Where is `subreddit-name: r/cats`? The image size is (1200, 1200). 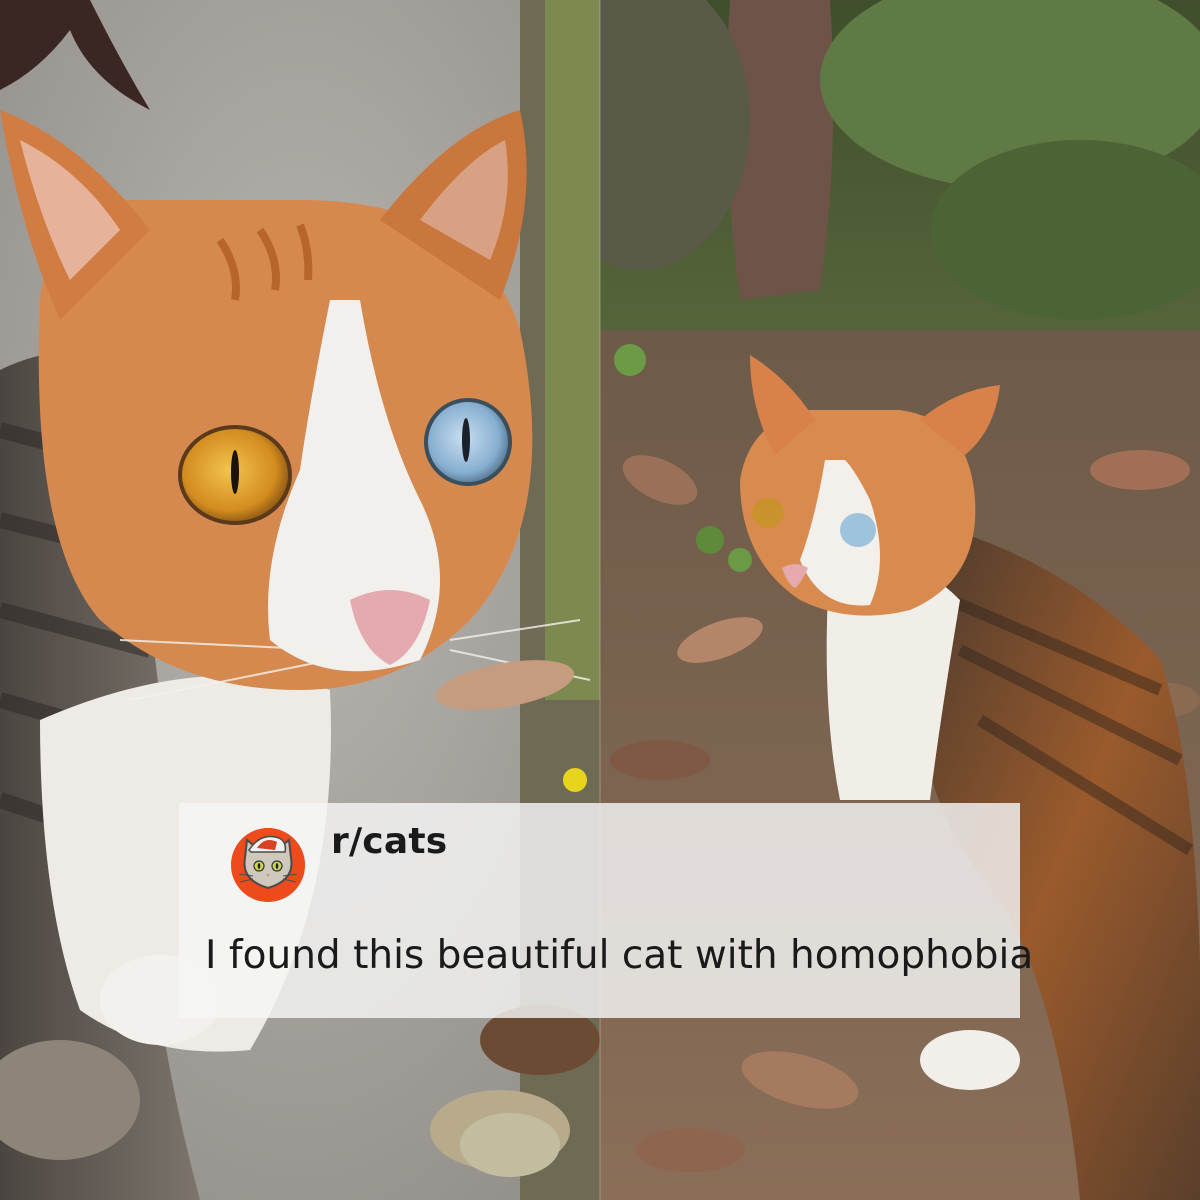
subreddit-name: r/cats is located at coordinates (389, 841).